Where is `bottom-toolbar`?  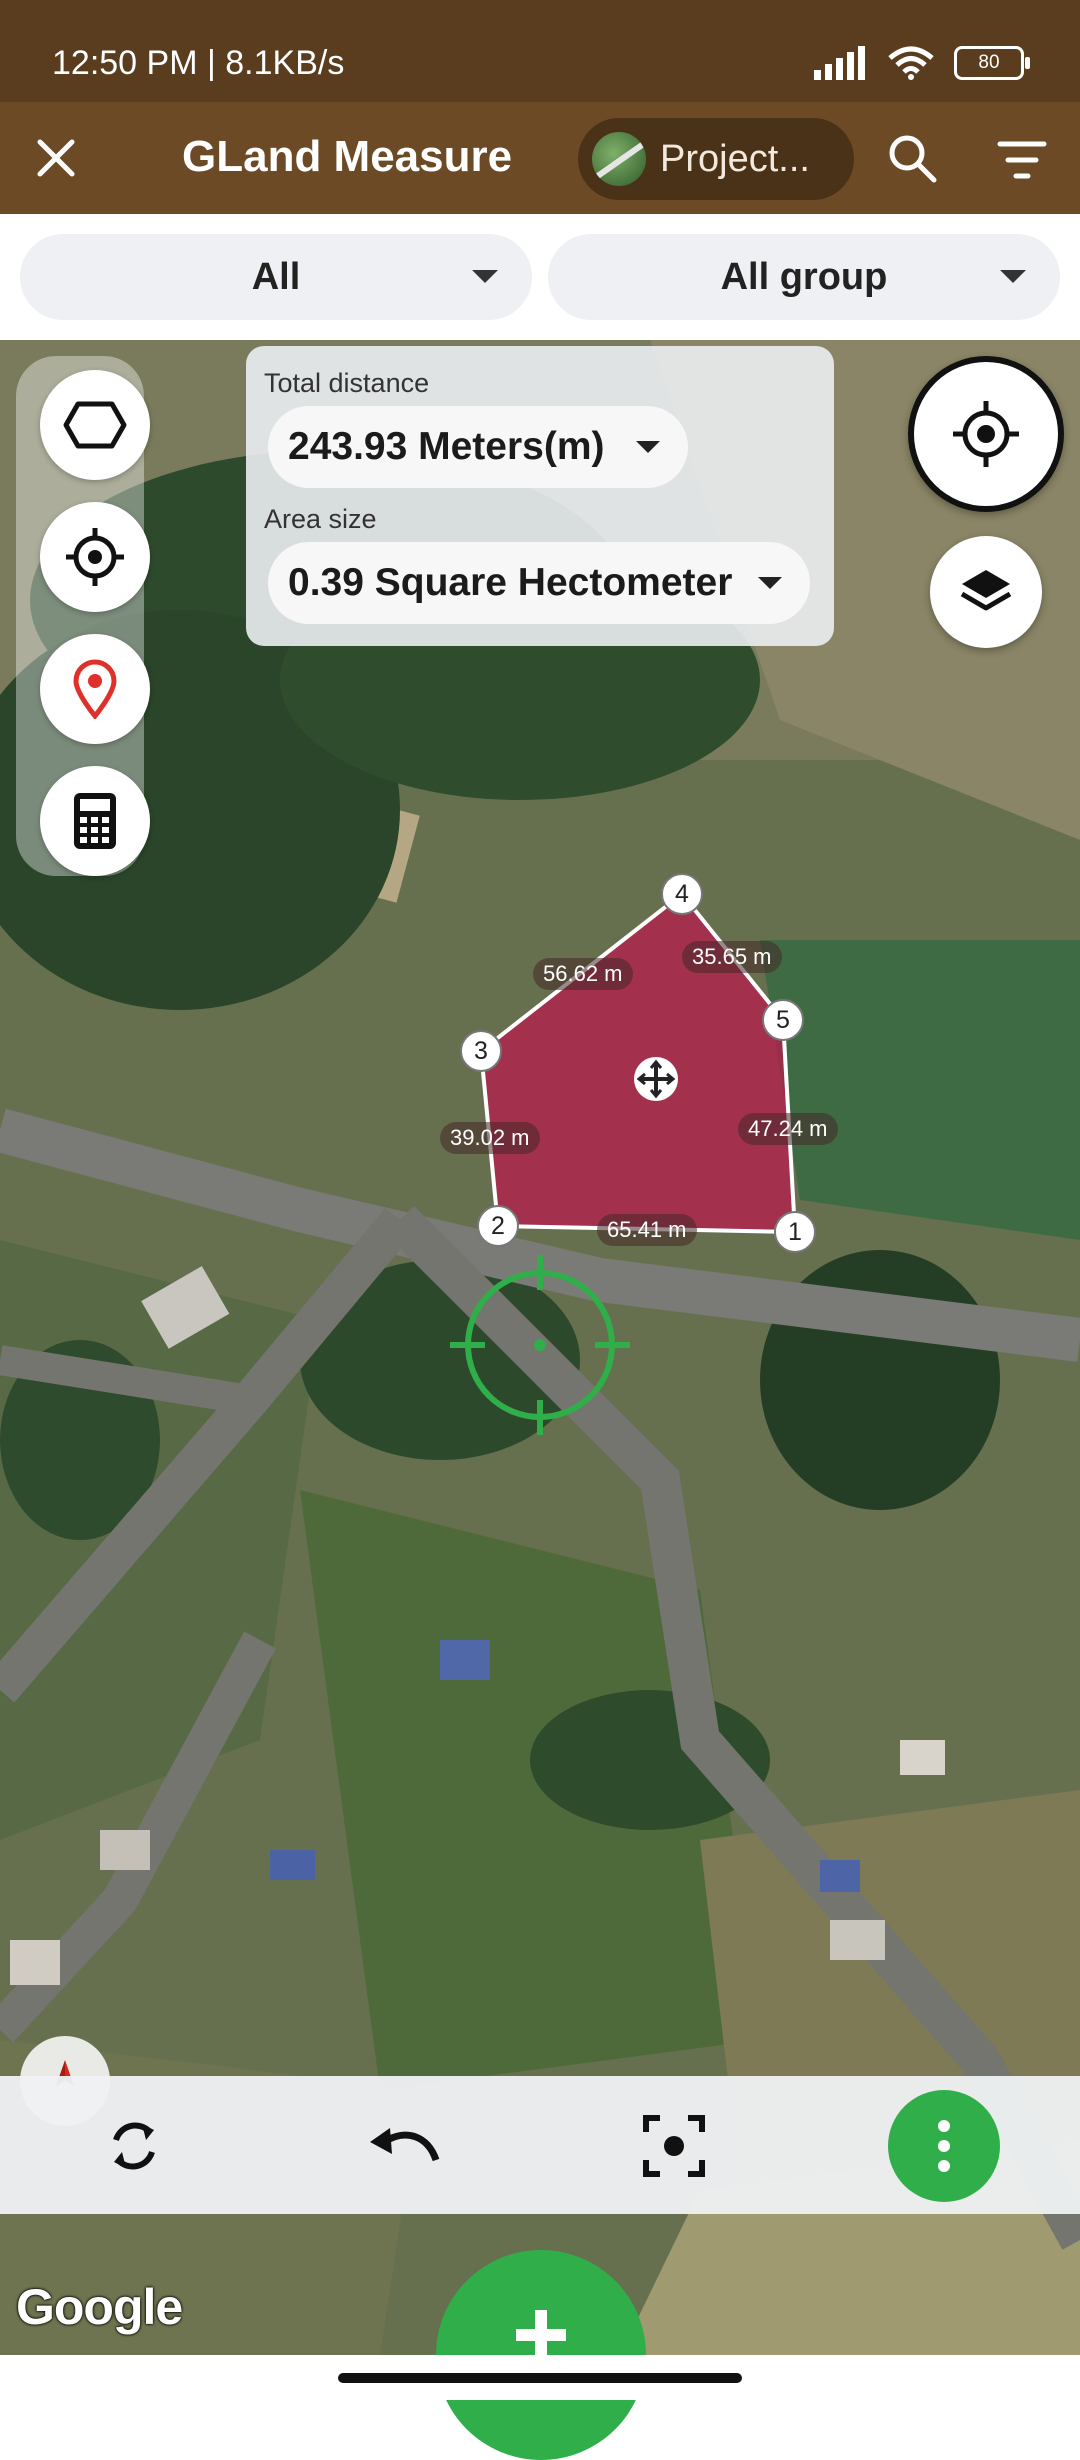 bottom-toolbar is located at coordinates (540, 2145).